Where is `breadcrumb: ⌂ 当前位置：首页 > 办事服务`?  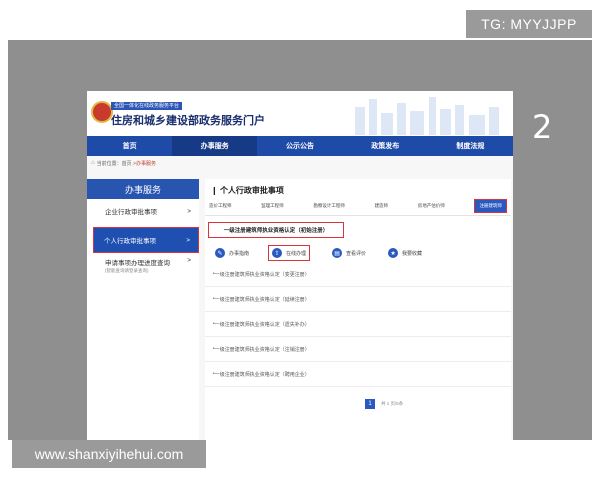
breadcrumb: ⌂ 当前位置：首页 > 办事服务 is located at coordinates (300, 163).